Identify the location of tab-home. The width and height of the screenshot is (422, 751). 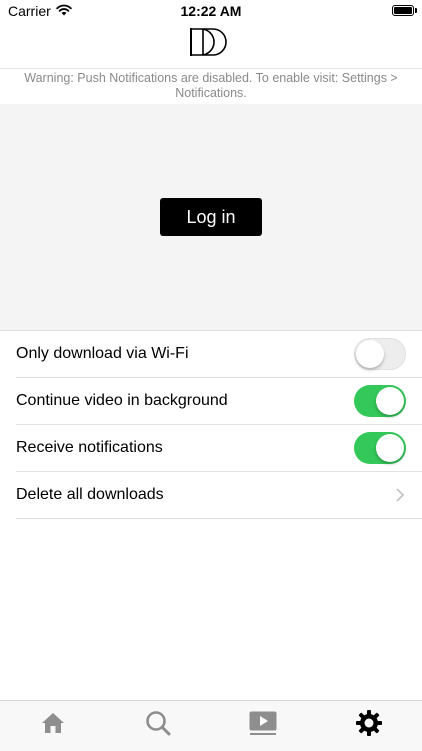
(53, 725).